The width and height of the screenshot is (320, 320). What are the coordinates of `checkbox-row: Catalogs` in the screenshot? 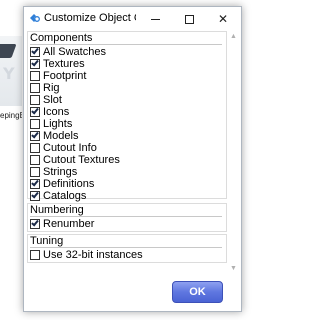 It's located at (127, 196).